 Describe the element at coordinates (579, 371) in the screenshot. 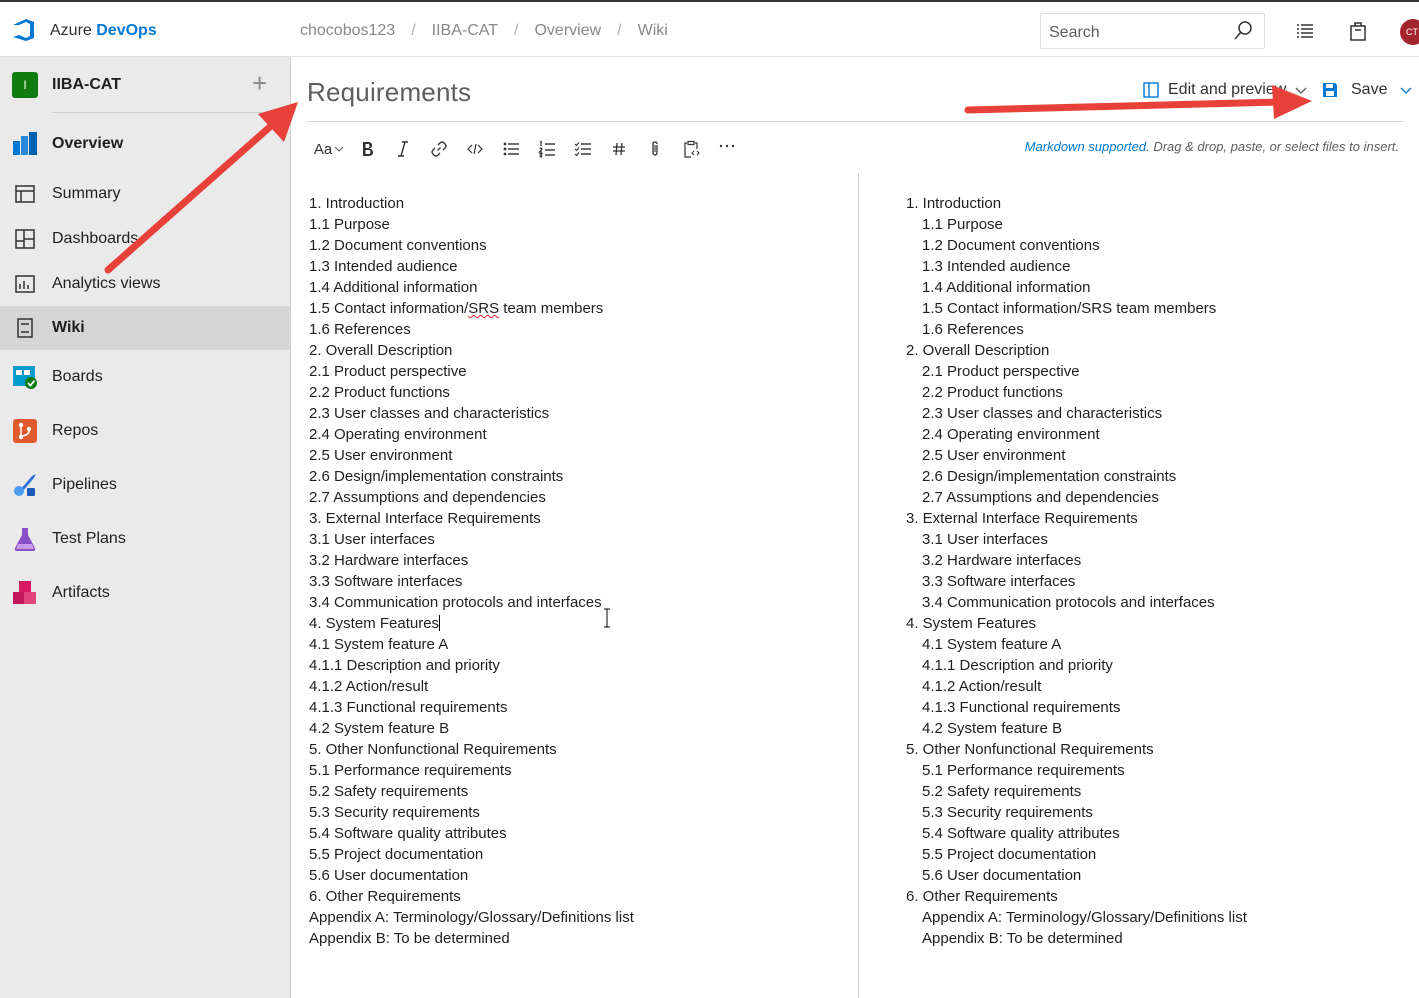

I see `editor-line: 2.1 Product perspective` at that location.